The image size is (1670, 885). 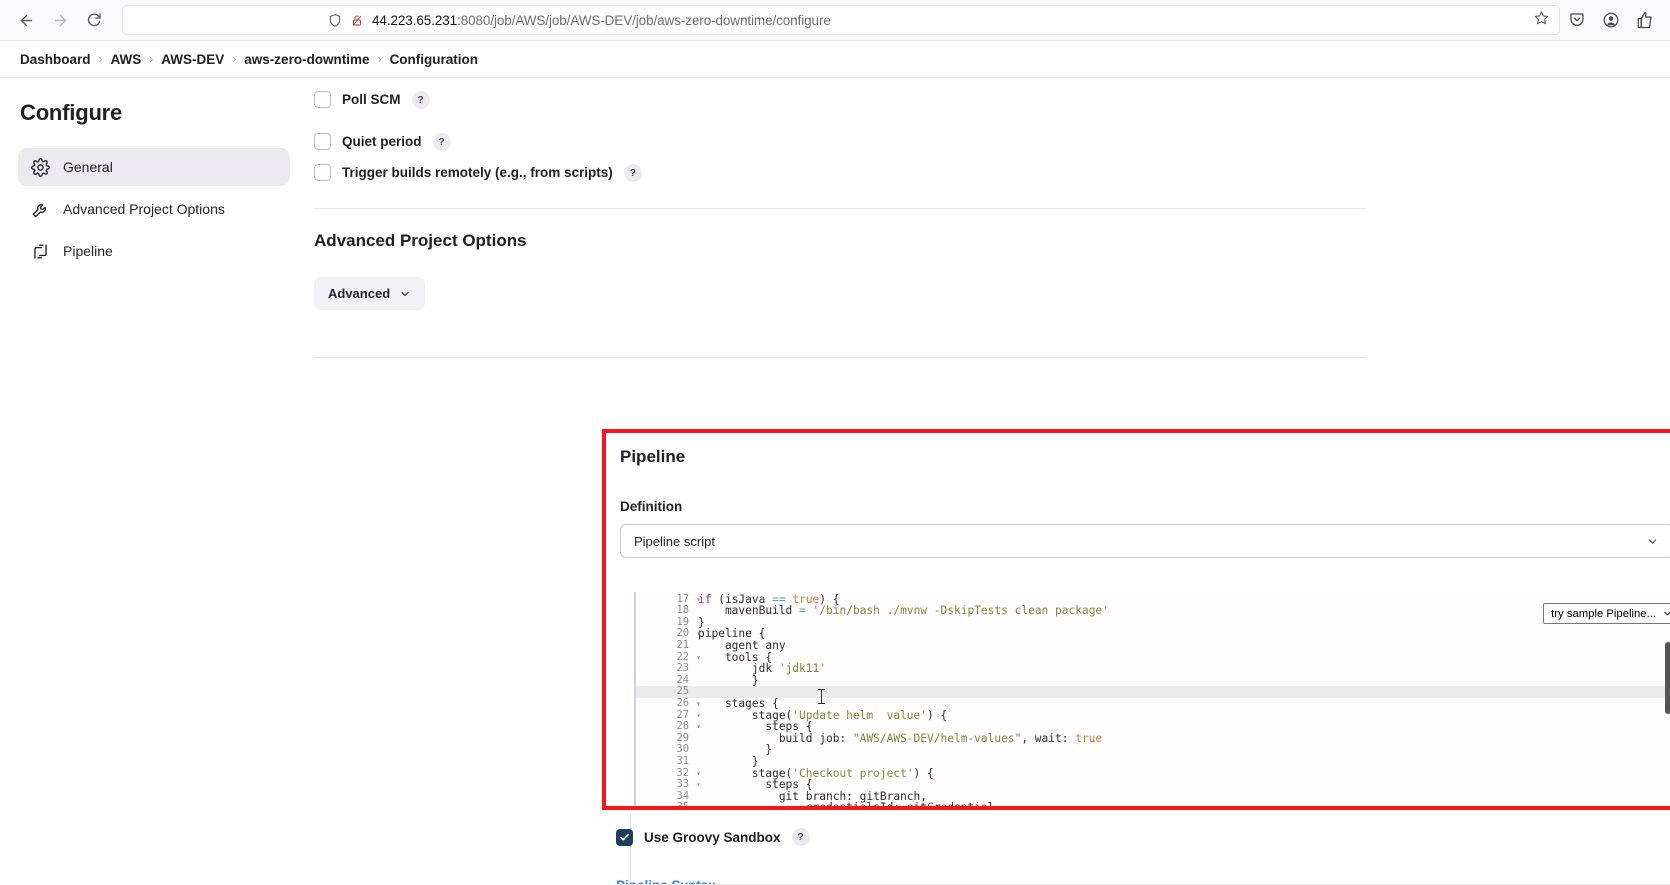 I want to click on sidebar-item-label: Advanced Project Options, so click(x=144, y=209).